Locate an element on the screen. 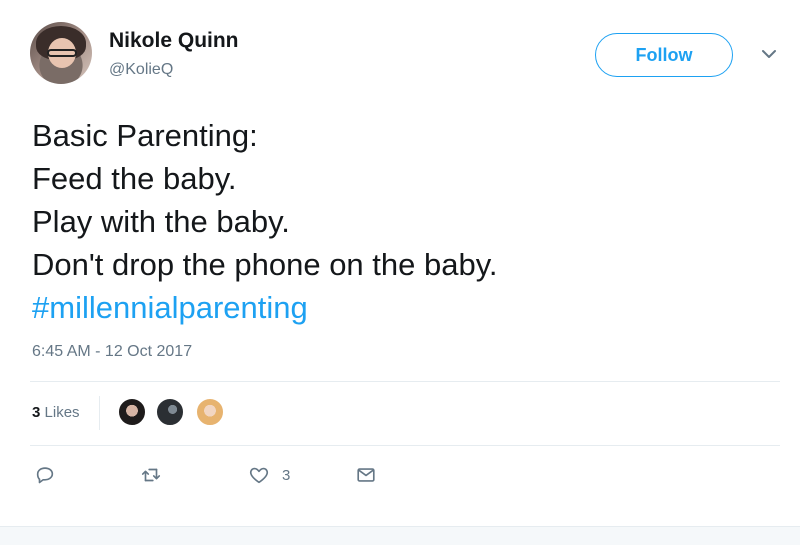  reply-icon is located at coordinates (45, 475).